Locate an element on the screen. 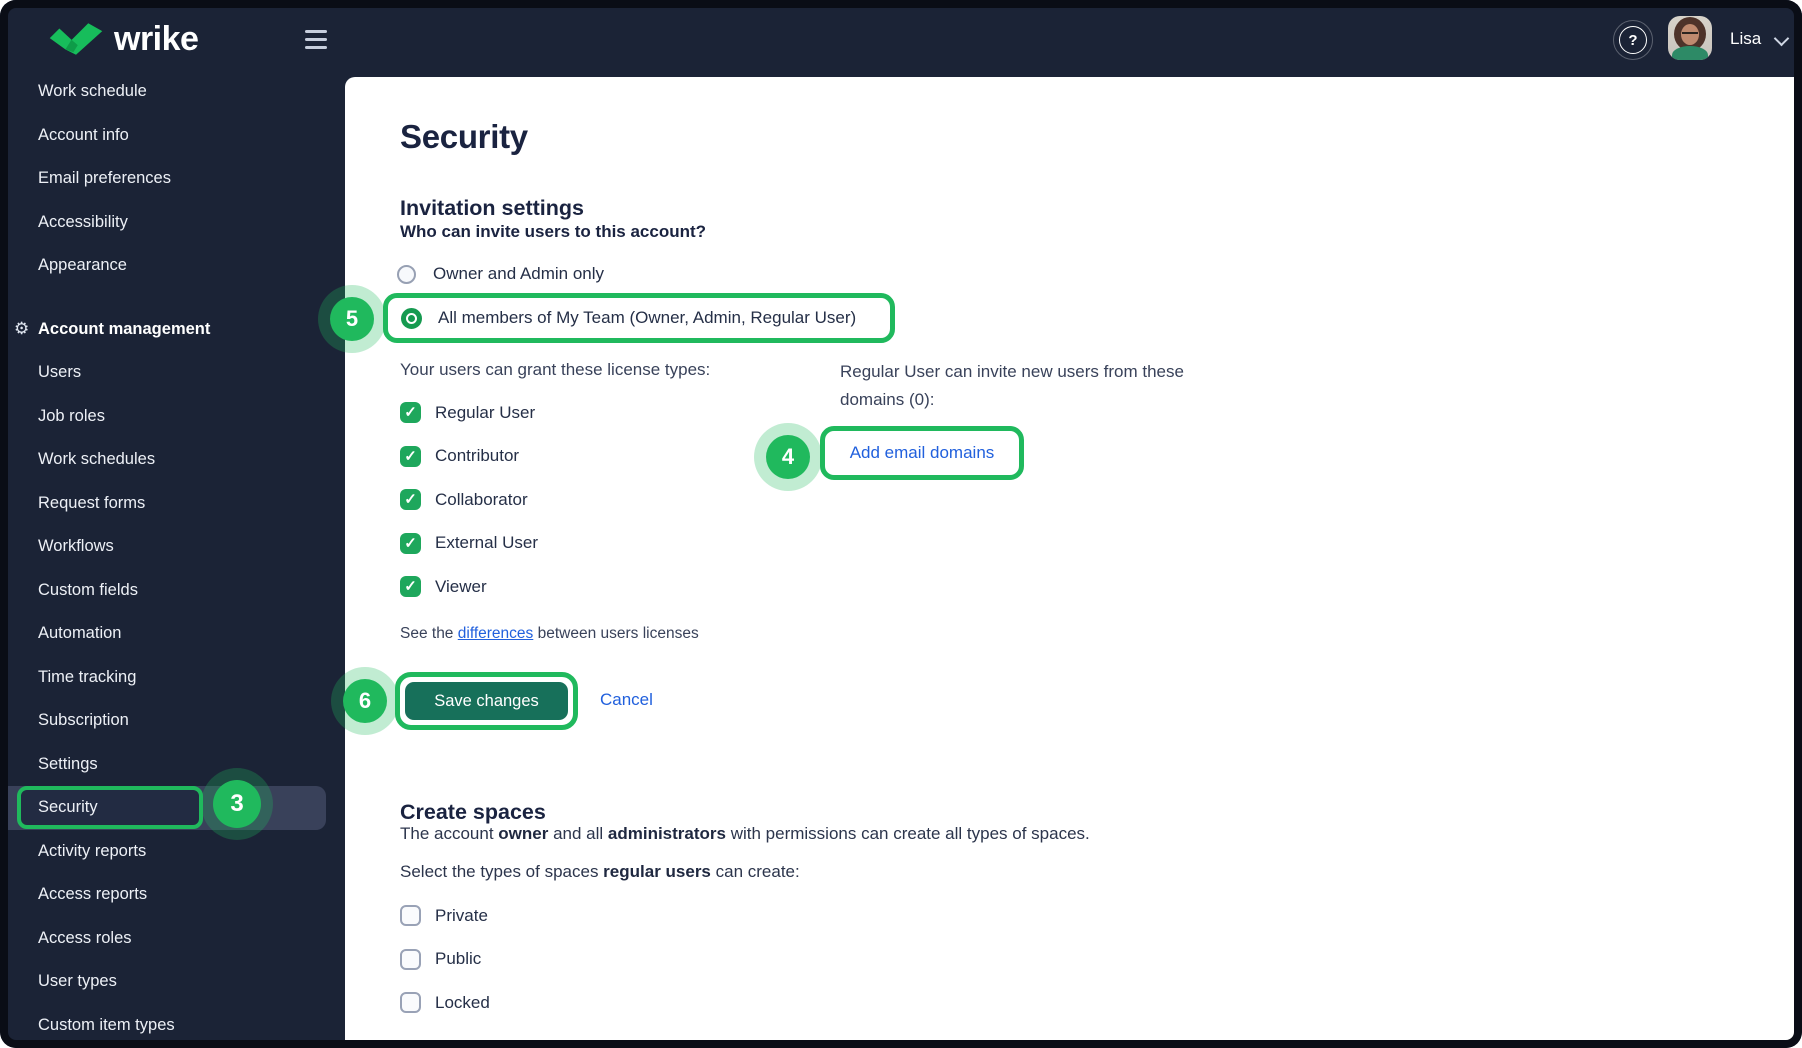 This screenshot has width=1802, height=1048. checkbox-public: Public is located at coordinates (445, 960).